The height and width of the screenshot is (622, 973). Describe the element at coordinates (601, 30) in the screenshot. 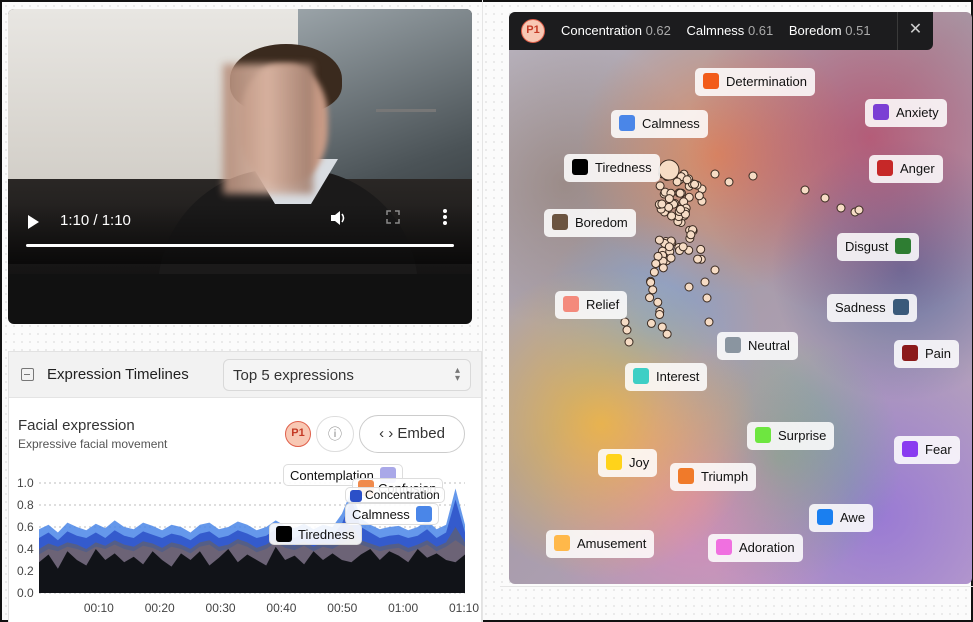

I see `stat-name: Concentration` at that location.